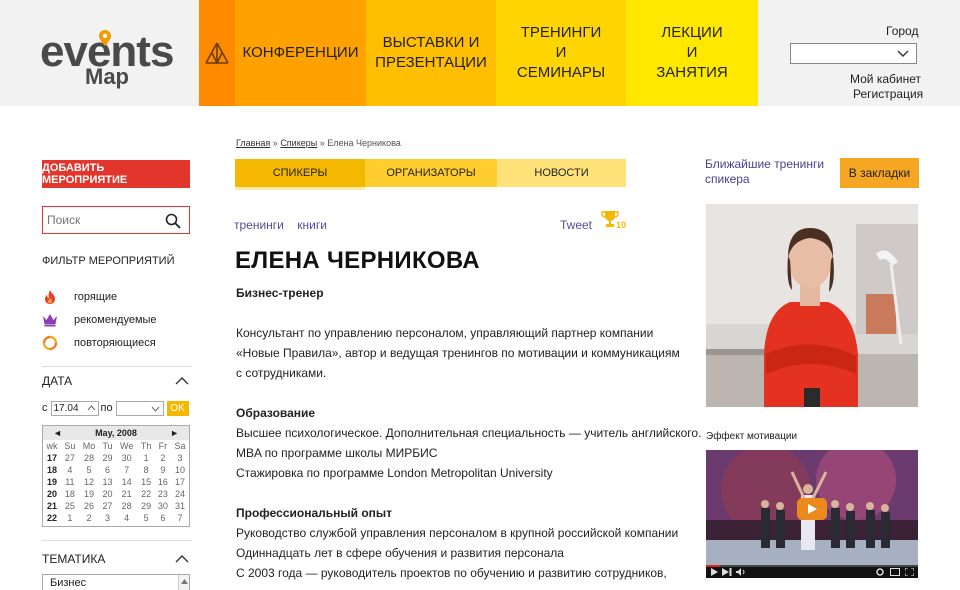 The height and width of the screenshot is (590, 960). I want to click on tab-organizers: ОРГАНИЗАТОРЫ, so click(431, 173).